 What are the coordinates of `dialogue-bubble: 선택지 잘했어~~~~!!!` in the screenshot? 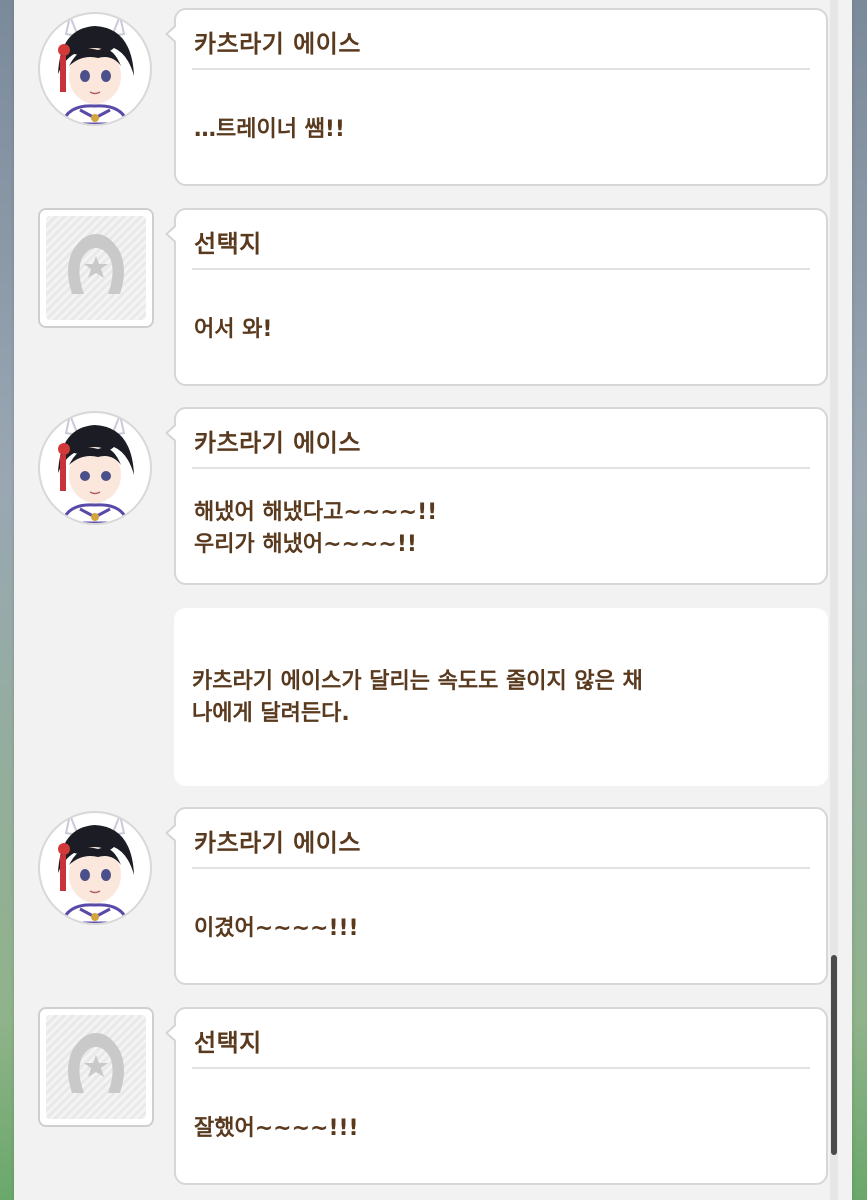 It's located at (496, 1096).